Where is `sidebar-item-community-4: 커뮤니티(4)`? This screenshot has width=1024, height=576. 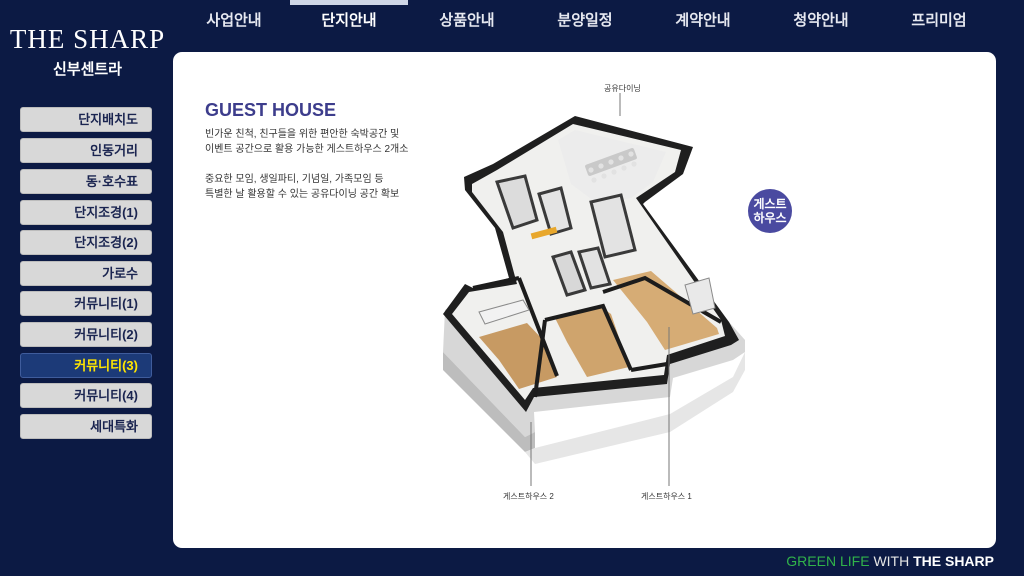
sidebar-item-community-4: 커뮤니티(4) is located at coordinates (86, 395).